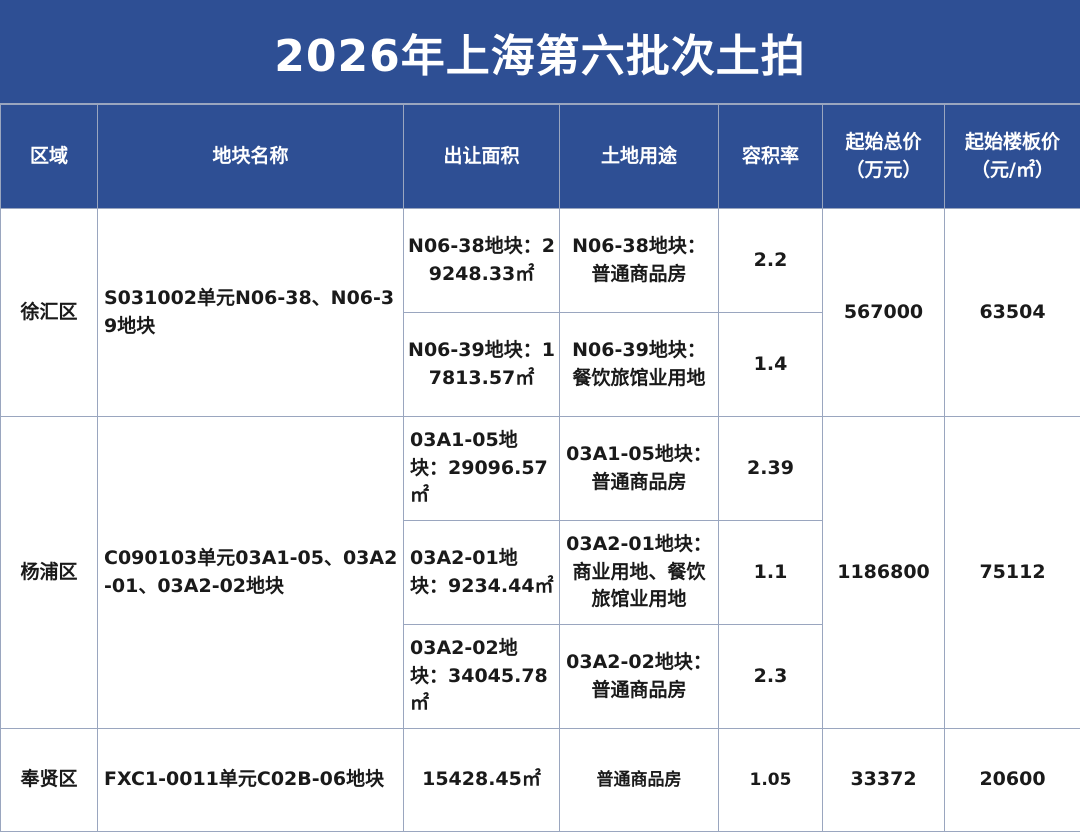  I want to click on title-bar: 2026年上海第六批次土拍, so click(540, 52).